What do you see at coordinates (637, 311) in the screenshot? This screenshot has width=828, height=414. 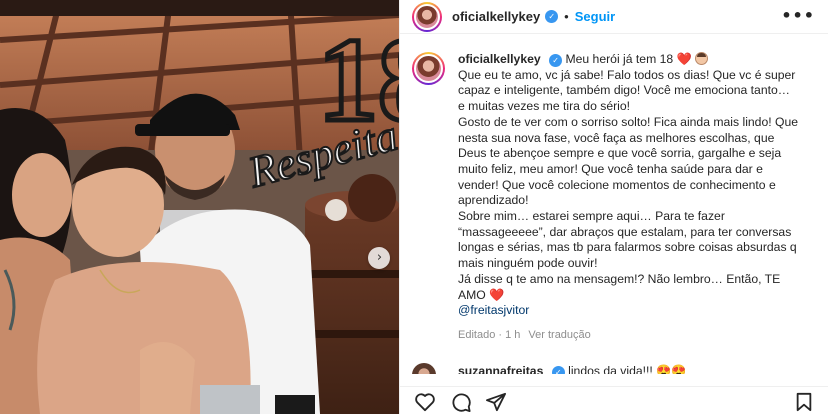 I see `caption-line: @freitasjvitor` at bounding box center [637, 311].